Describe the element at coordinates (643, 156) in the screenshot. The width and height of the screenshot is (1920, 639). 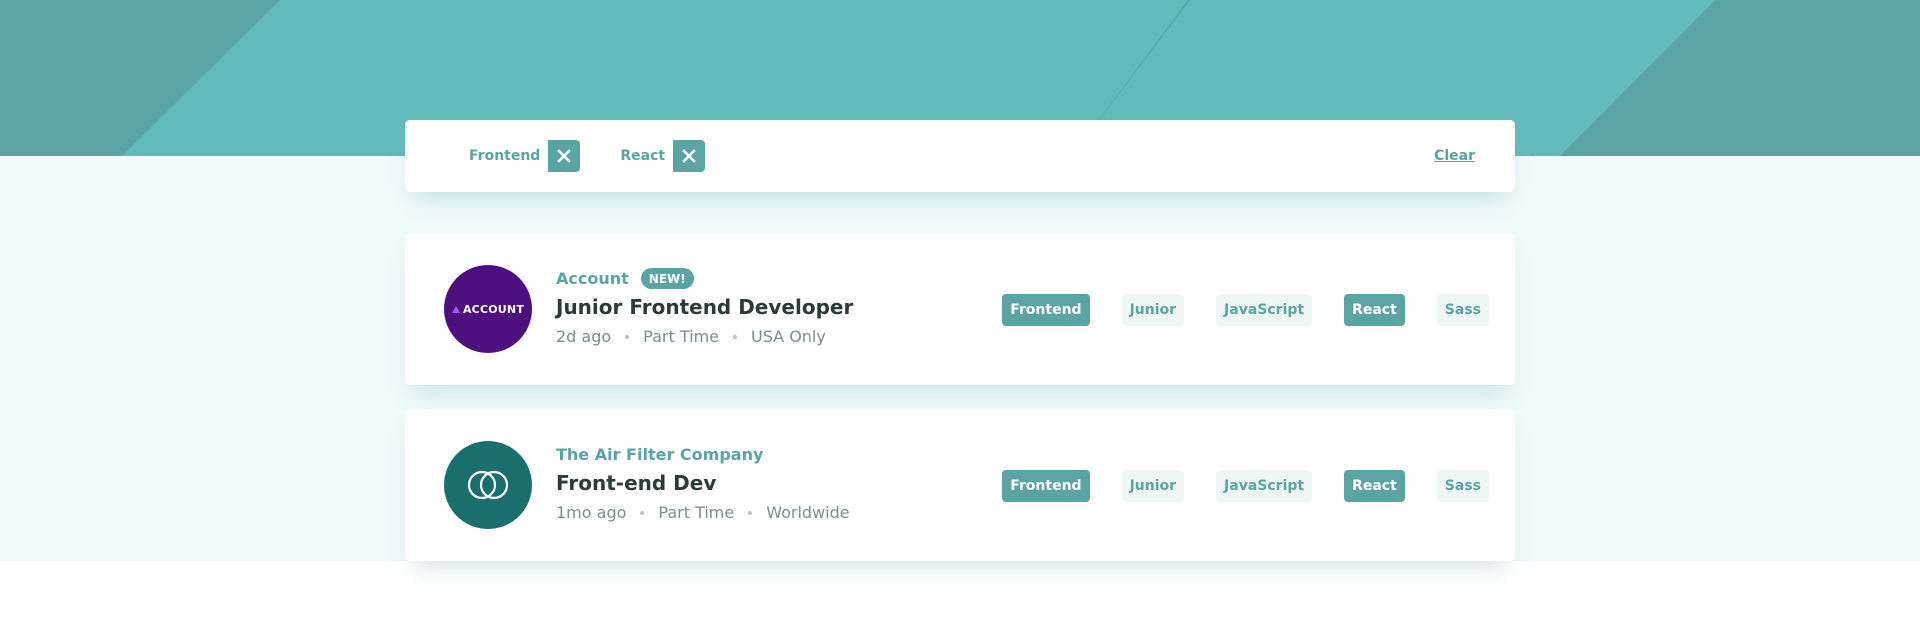
I see `filter-chip-label: React` at that location.